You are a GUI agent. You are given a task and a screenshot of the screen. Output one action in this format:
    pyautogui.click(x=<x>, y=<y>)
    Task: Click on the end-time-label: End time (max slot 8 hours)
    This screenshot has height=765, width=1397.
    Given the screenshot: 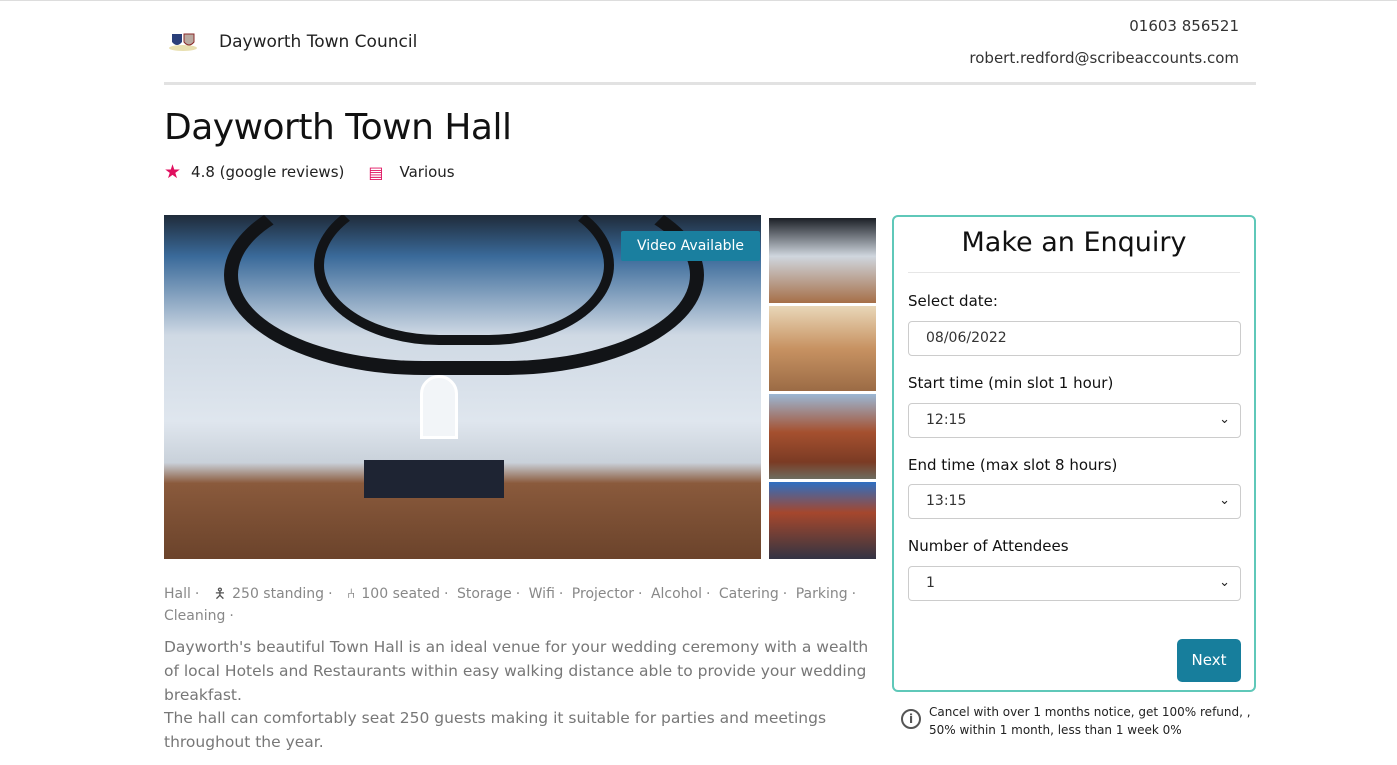 What is the action you would take?
    pyautogui.click(x=1013, y=465)
    